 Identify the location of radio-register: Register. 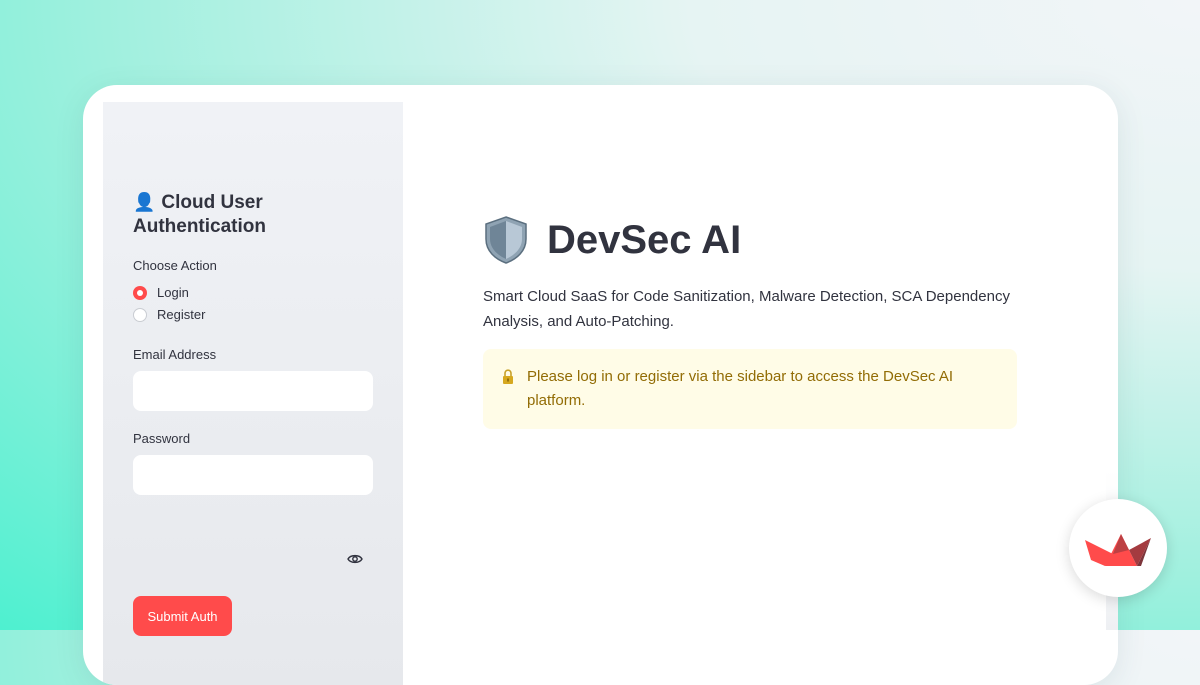
(169, 314).